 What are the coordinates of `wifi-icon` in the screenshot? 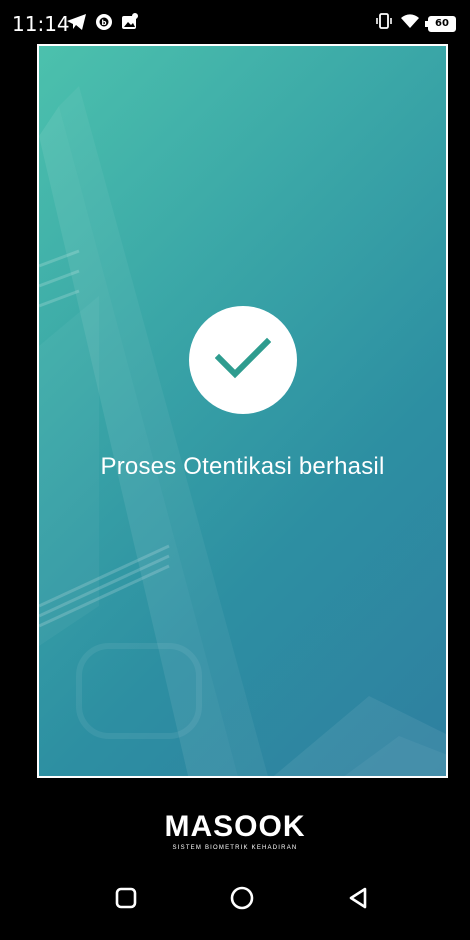 It's located at (410, 23).